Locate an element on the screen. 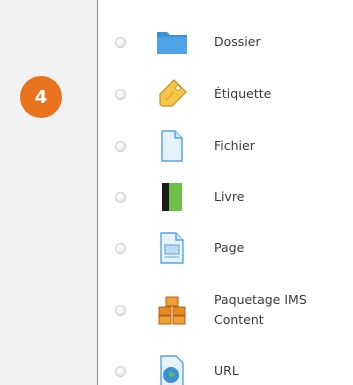  module-label: Page is located at coordinates (229, 247).